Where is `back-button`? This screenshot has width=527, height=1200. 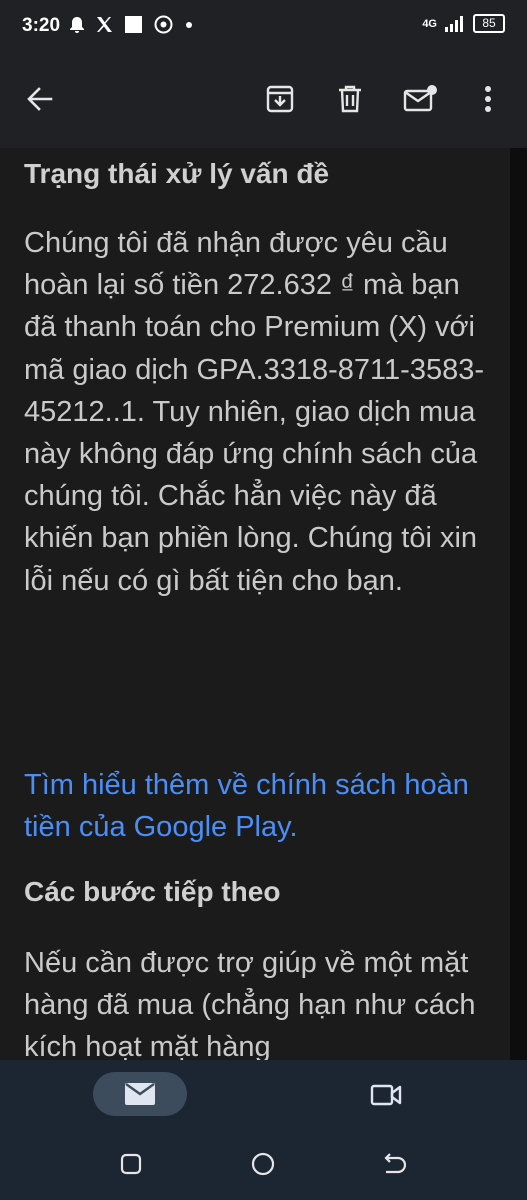
back-button is located at coordinates (40, 99).